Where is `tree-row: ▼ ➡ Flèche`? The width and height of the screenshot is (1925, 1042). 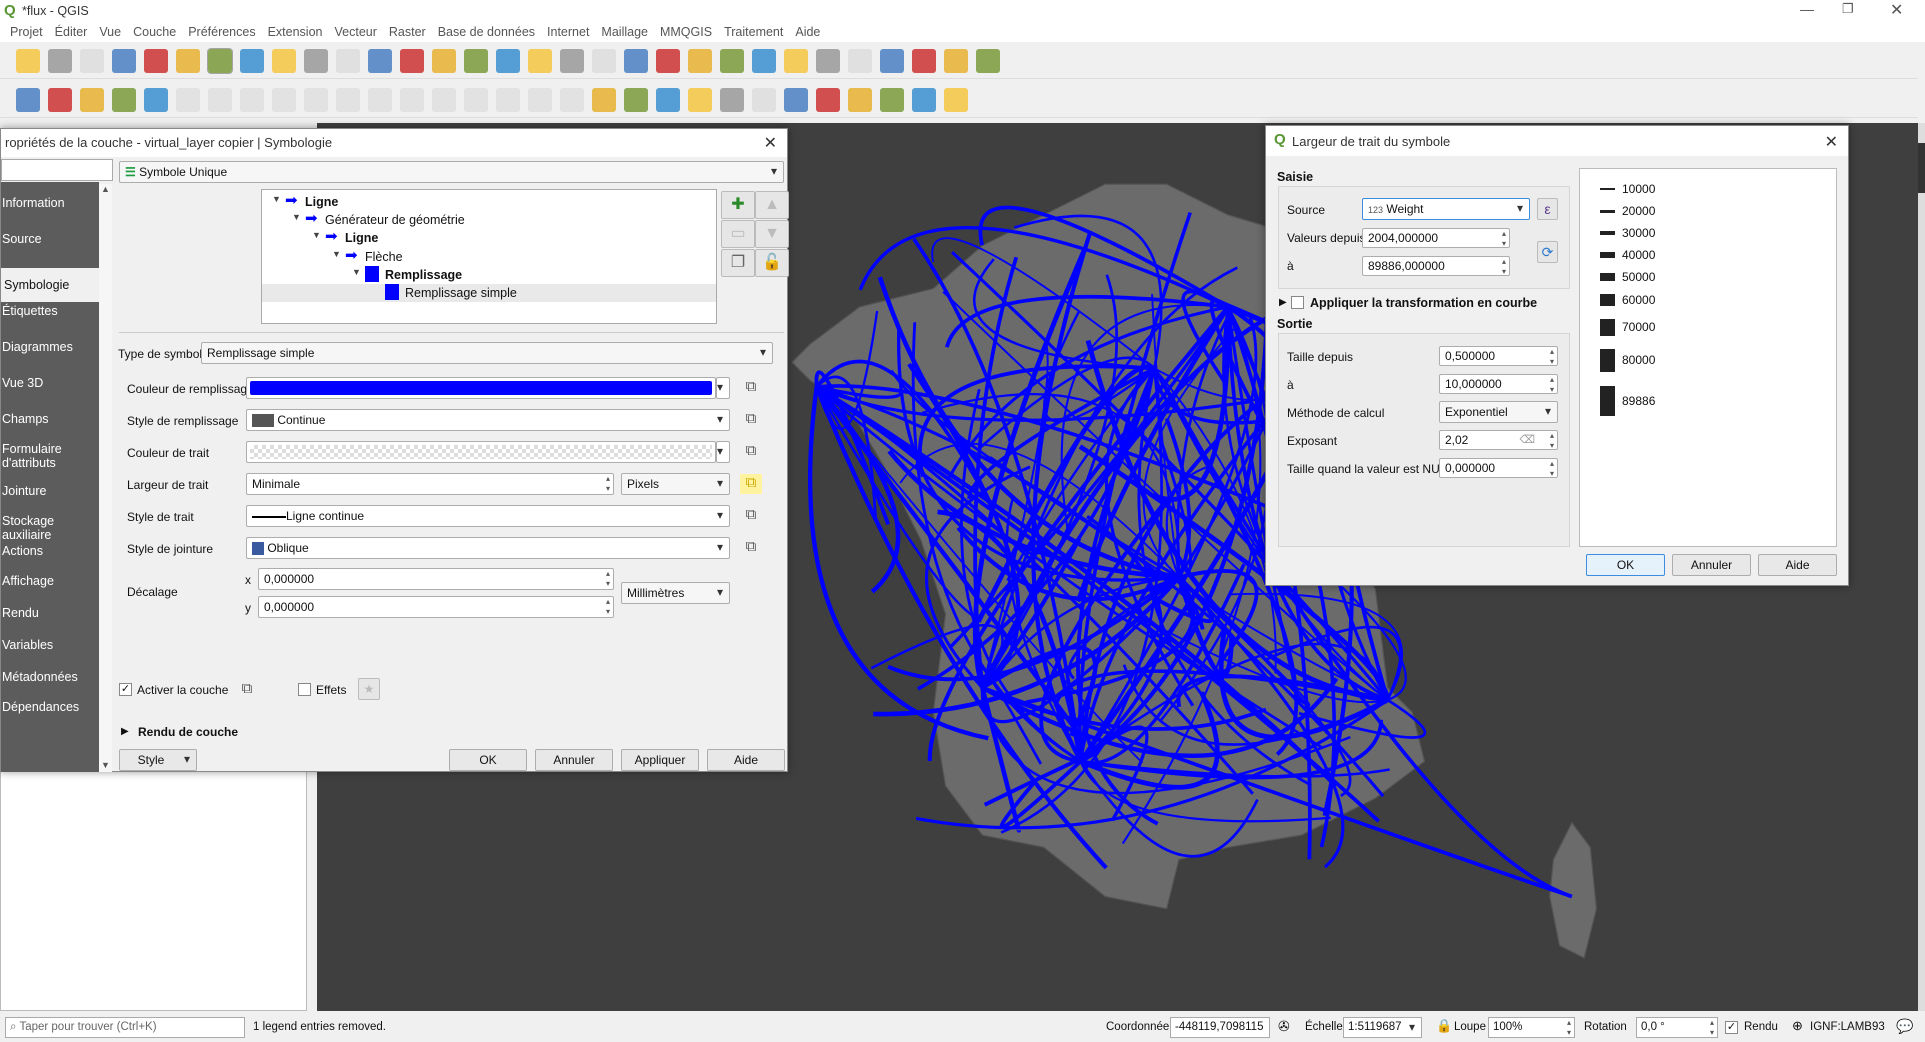
tree-row: ▼ ➡ Flèche is located at coordinates (489, 256).